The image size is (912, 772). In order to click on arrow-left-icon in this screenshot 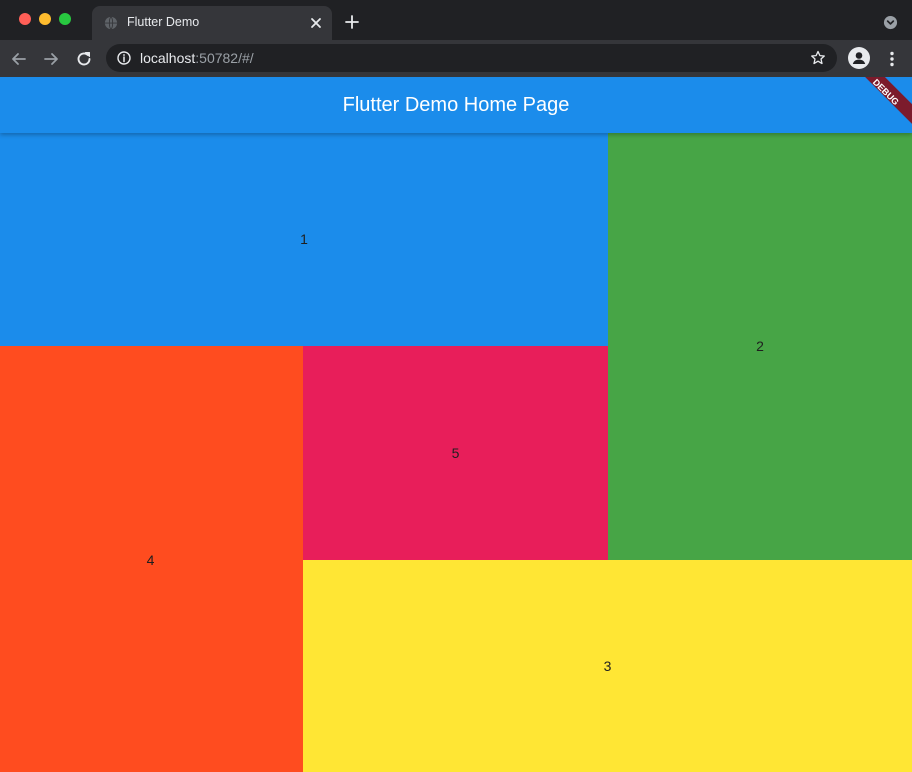, I will do `click(19, 59)`.